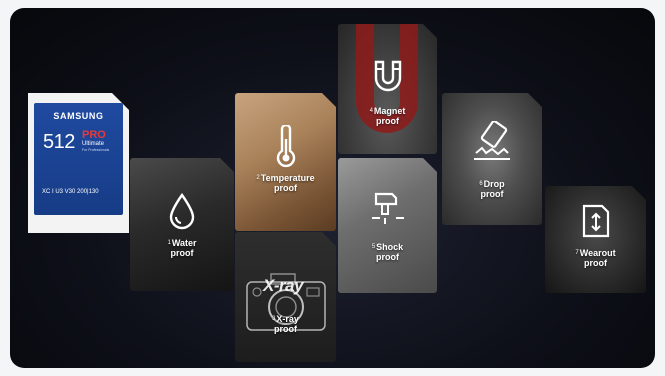  What do you see at coordinates (596, 221) in the screenshot?
I see `card-insert-icon` at bounding box center [596, 221].